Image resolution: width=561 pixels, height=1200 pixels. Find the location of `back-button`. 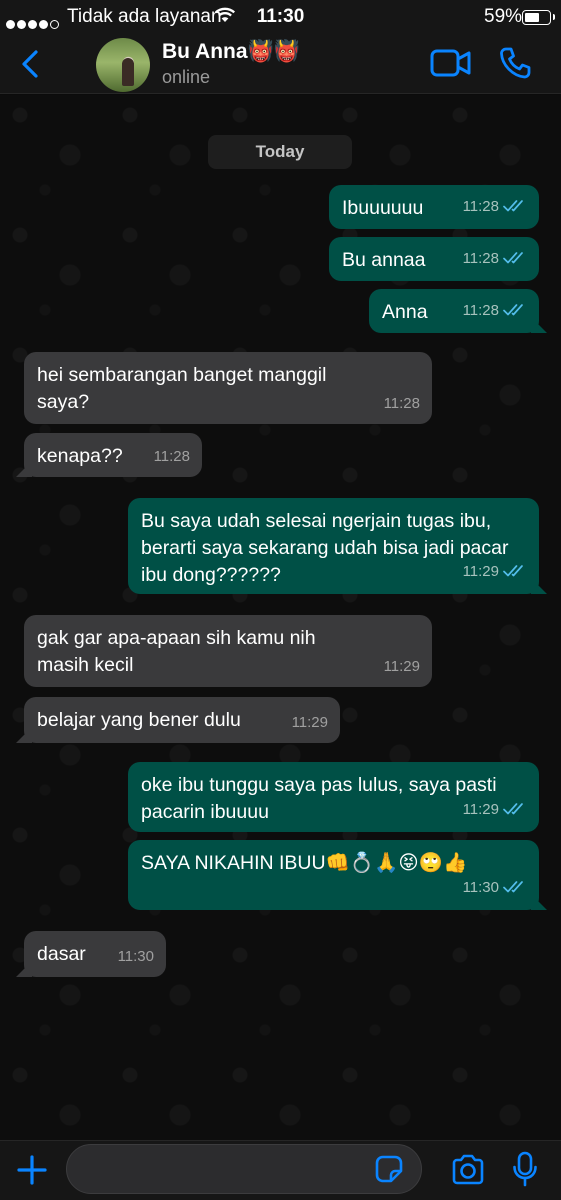

back-button is located at coordinates (31, 64).